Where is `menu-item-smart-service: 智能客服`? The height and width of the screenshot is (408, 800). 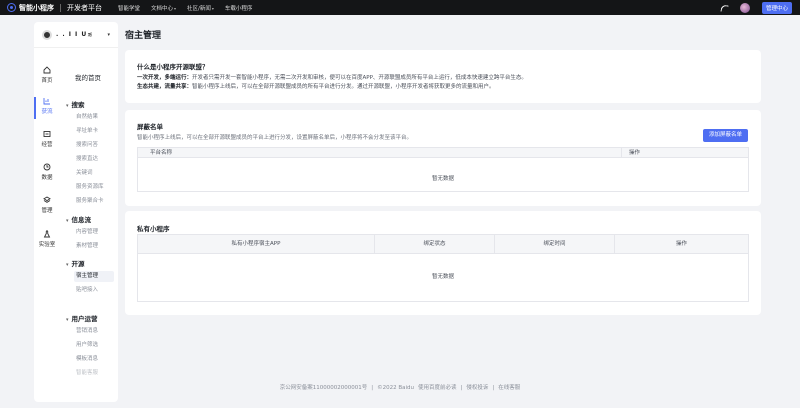
menu-item-smart-service: 智能客服 is located at coordinates (94, 373).